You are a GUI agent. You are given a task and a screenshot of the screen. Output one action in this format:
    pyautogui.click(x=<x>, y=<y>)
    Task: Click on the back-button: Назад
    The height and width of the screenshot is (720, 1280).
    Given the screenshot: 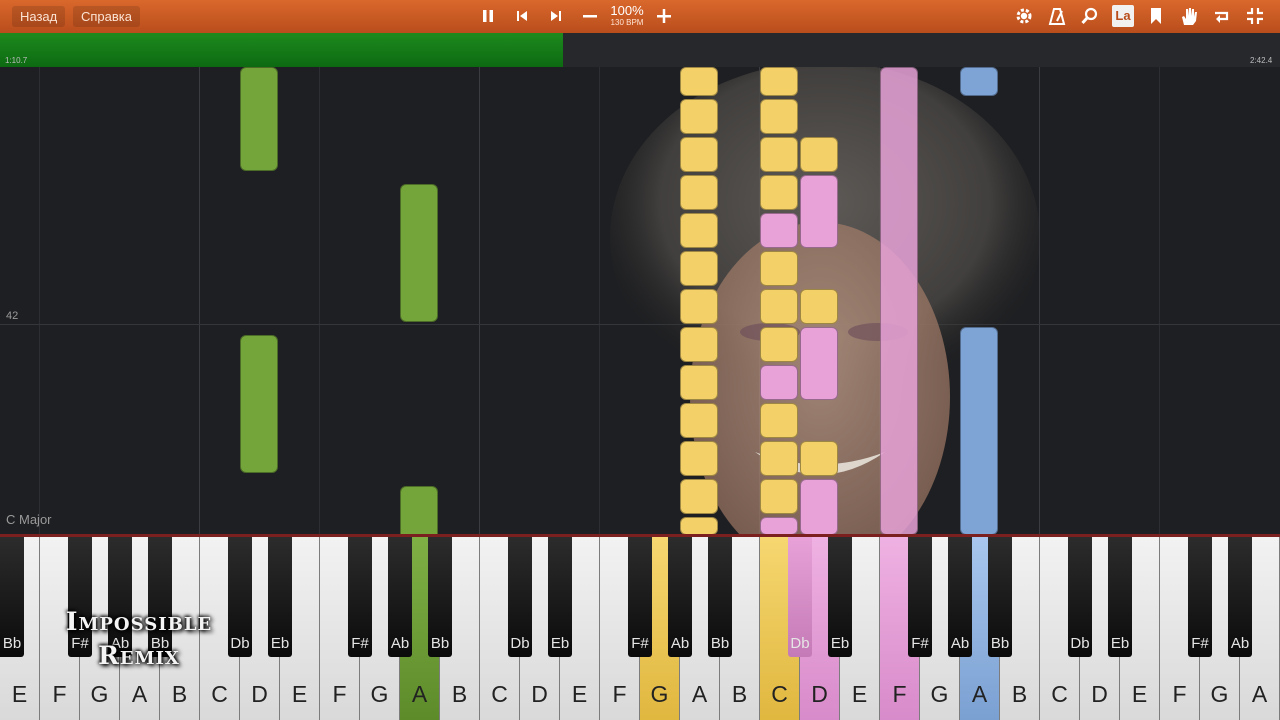 What is the action you would take?
    pyautogui.click(x=39, y=16)
    